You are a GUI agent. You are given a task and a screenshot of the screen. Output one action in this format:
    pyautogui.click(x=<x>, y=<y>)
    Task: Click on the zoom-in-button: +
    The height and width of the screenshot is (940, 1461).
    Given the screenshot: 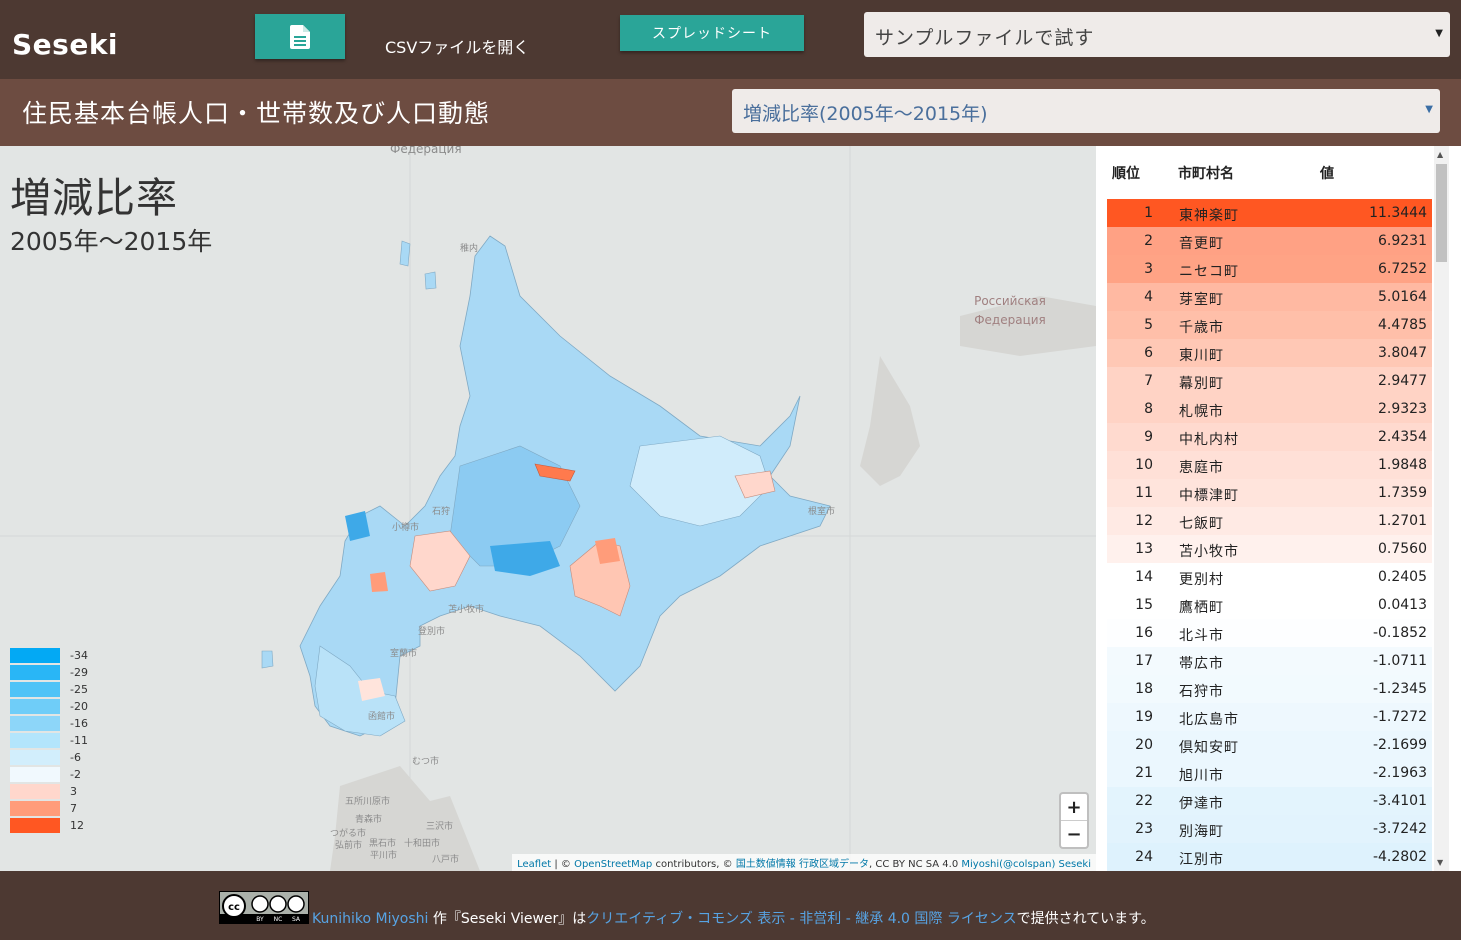 What is the action you would take?
    pyautogui.click(x=1074, y=807)
    